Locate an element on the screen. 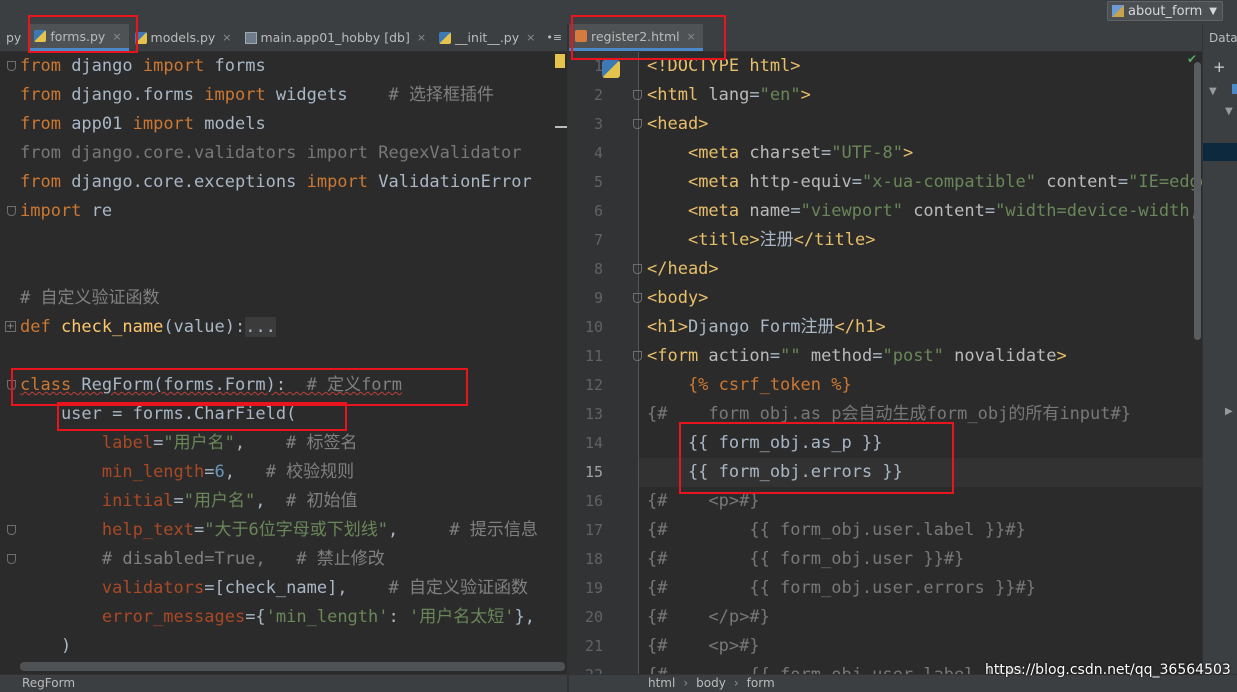  code-line: <head> is located at coordinates (678, 124).